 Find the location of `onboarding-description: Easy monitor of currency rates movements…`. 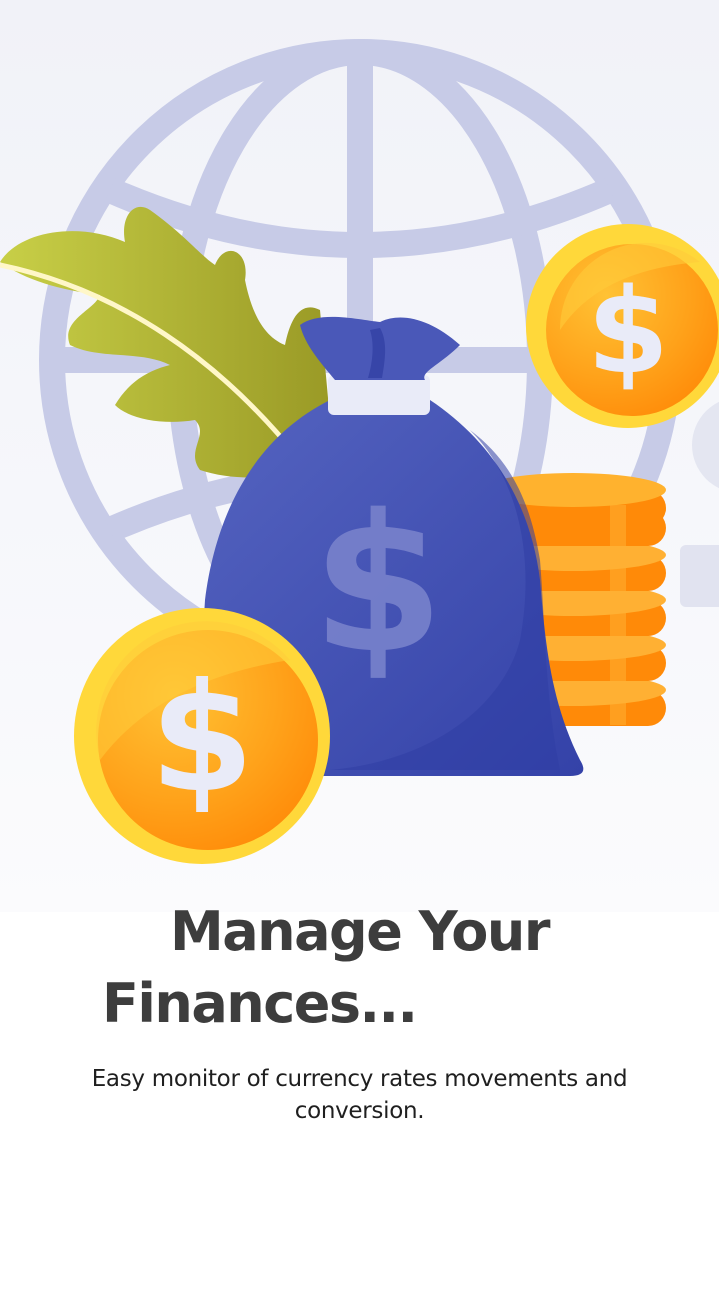

onboarding-description: Easy monitor of currency rates movements… is located at coordinates (359, 1095).